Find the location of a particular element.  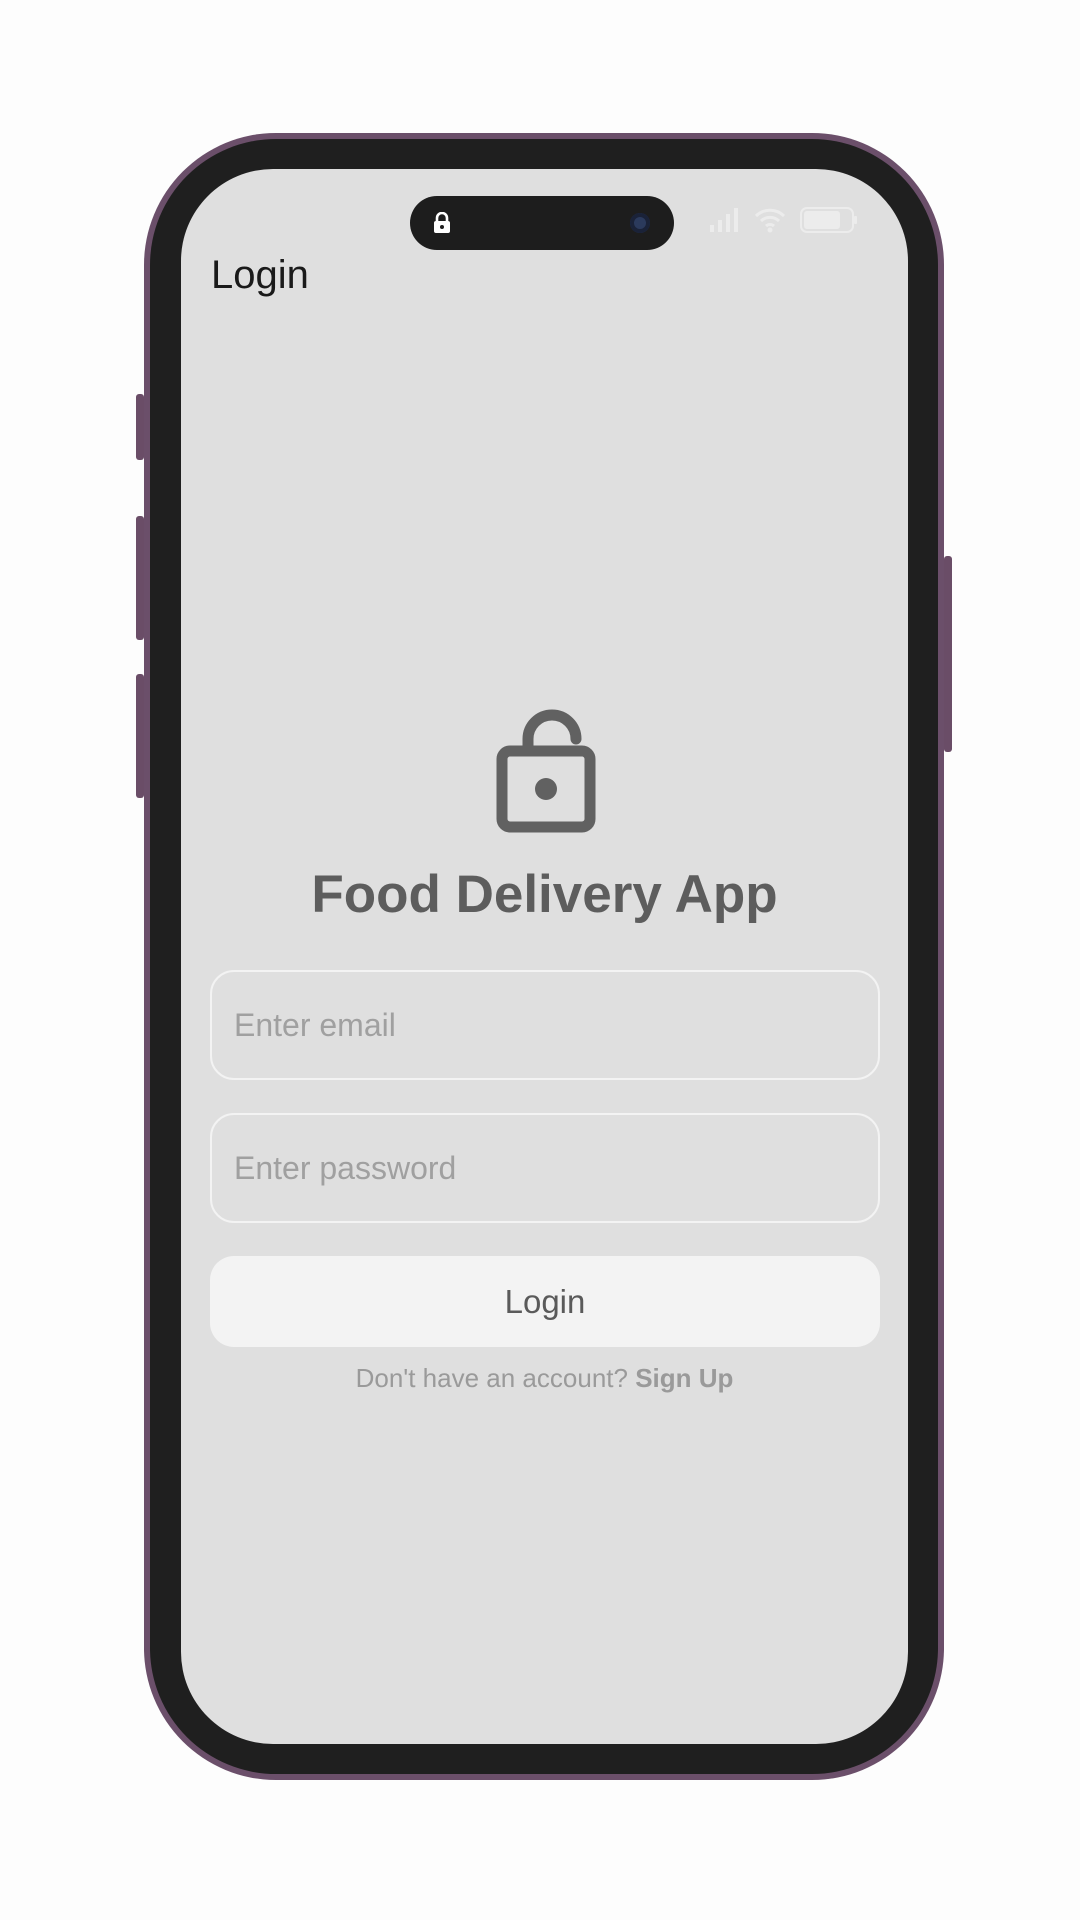

brand-title: Food Delivery App is located at coordinates (544, 894).